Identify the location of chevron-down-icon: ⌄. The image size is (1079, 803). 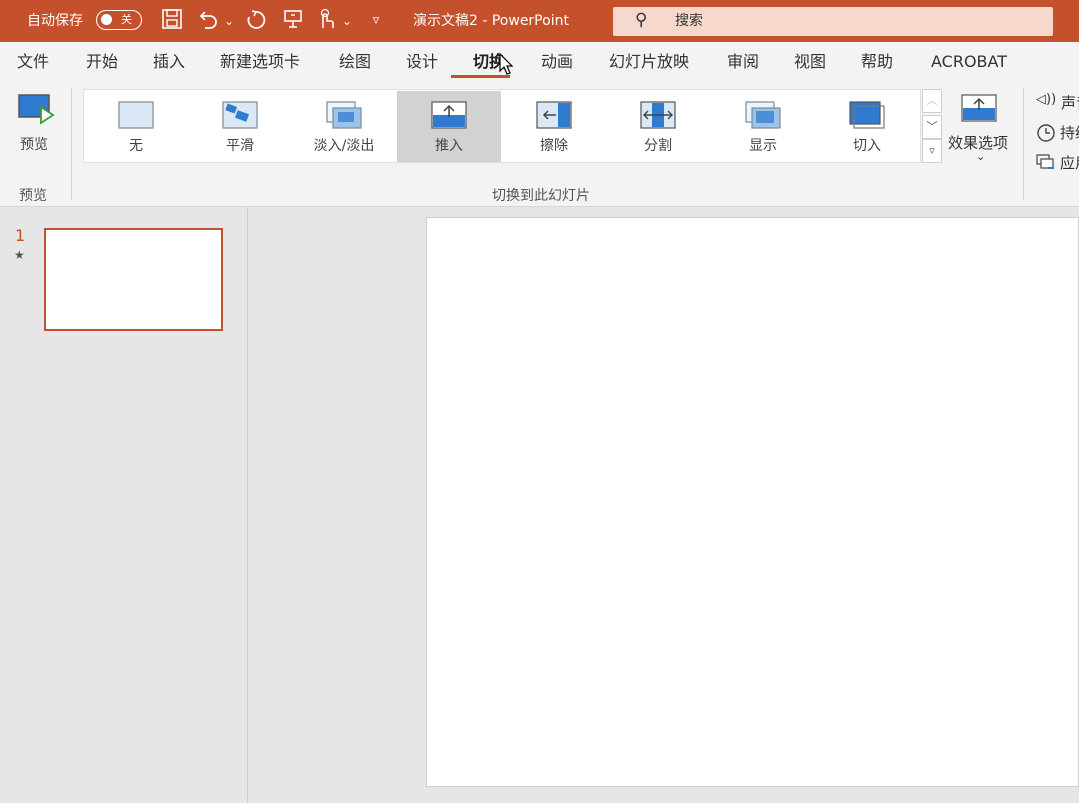
(981, 156).